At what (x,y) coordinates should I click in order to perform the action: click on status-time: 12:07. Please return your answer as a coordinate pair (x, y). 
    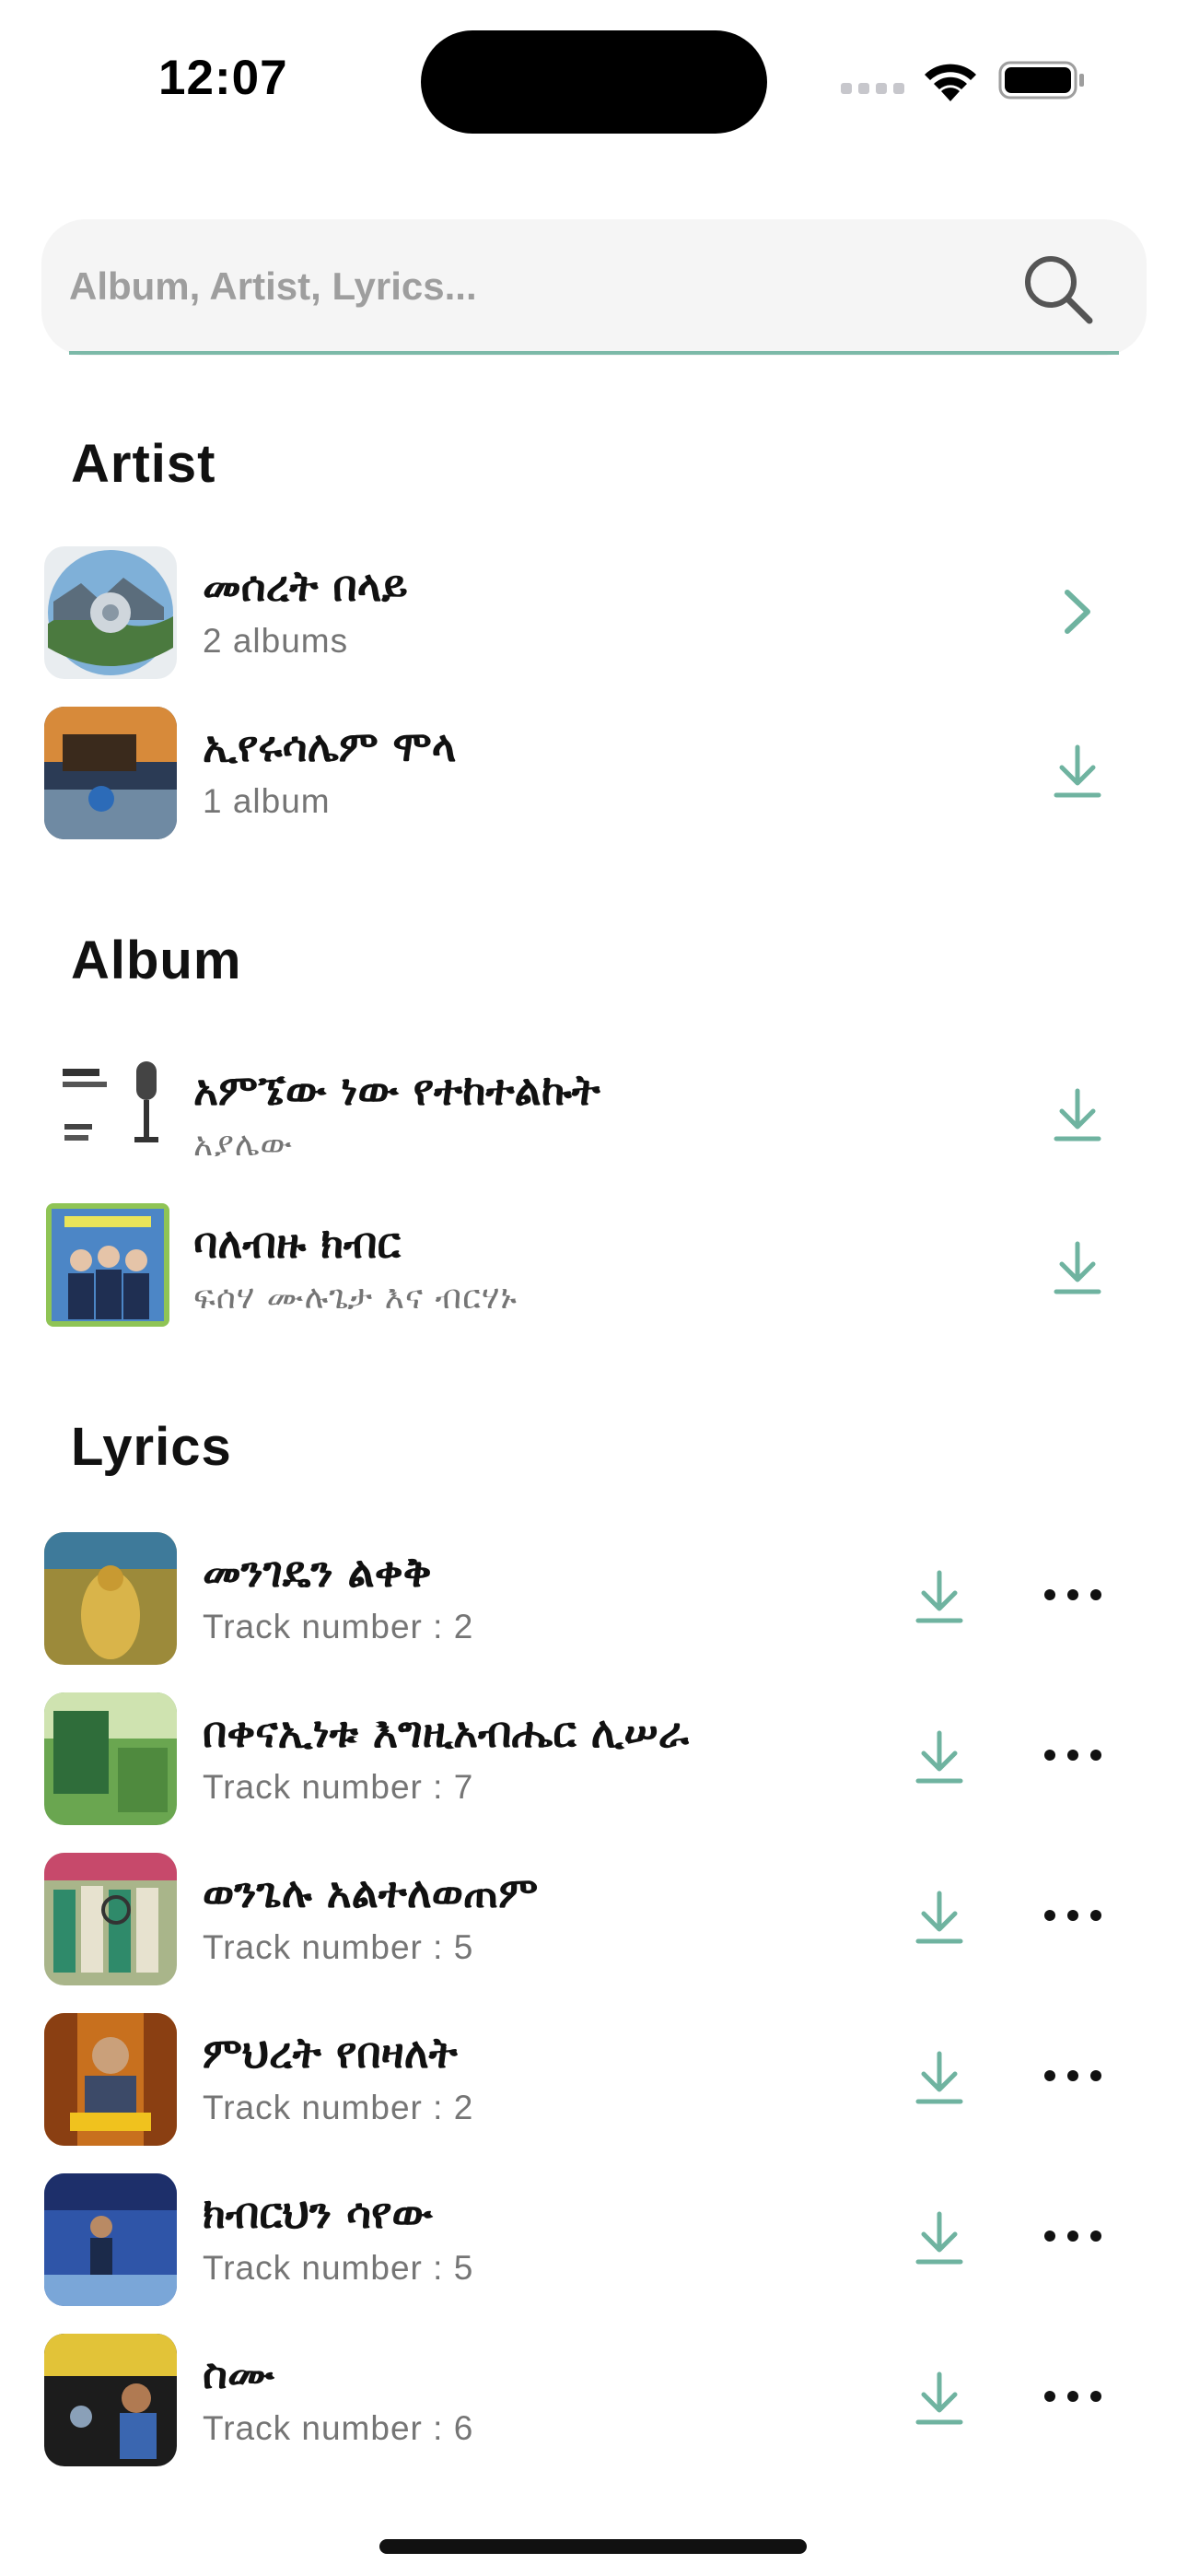
    Looking at the image, I should click on (223, 78).